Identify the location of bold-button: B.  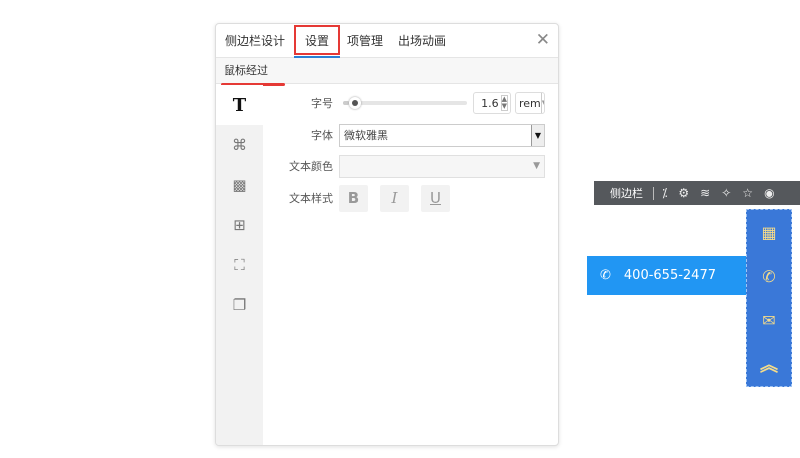
(353, 198).